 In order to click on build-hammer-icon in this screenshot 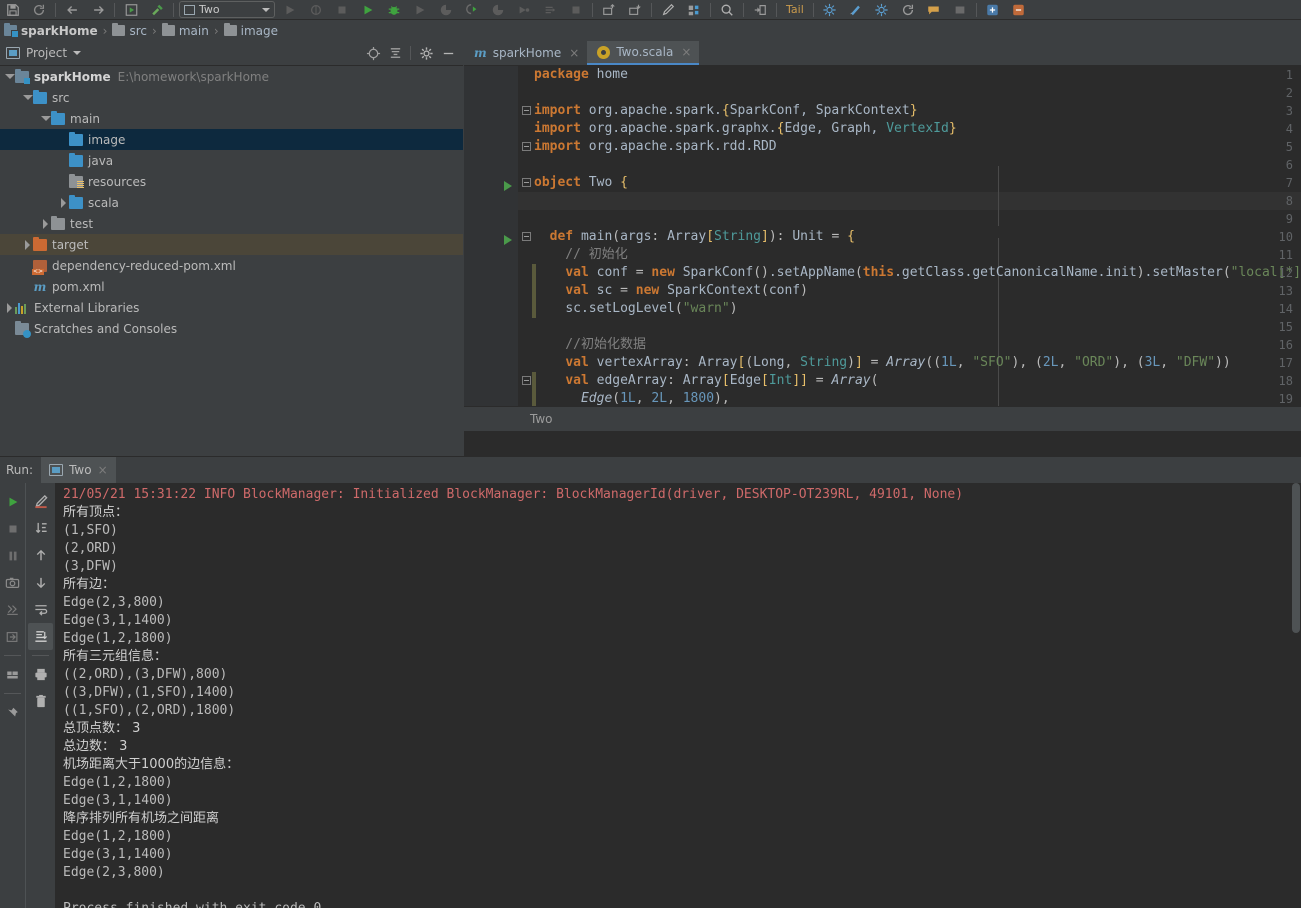, I will do `click(157, 9)`.